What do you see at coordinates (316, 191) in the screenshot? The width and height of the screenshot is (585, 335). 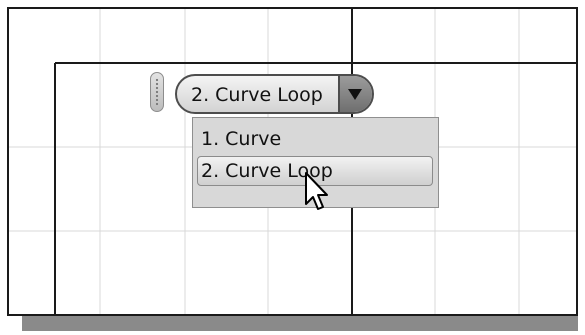 I see `arrow-cursor-icon` at bounding box center [316, 191].